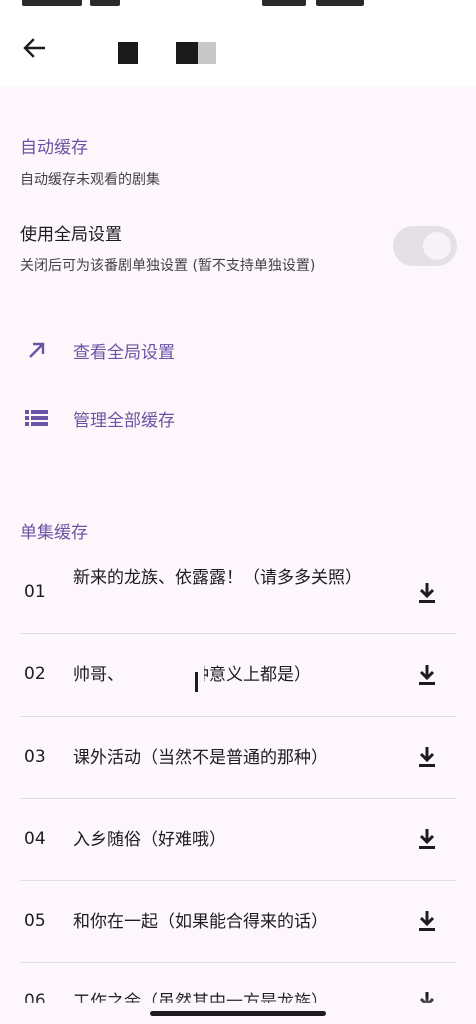  What do you see at coordinates (200, 758) in the screenshot?
I see `episode-title: 课外活动（当然不是普通的那种）` at bounding box center [200, 758].